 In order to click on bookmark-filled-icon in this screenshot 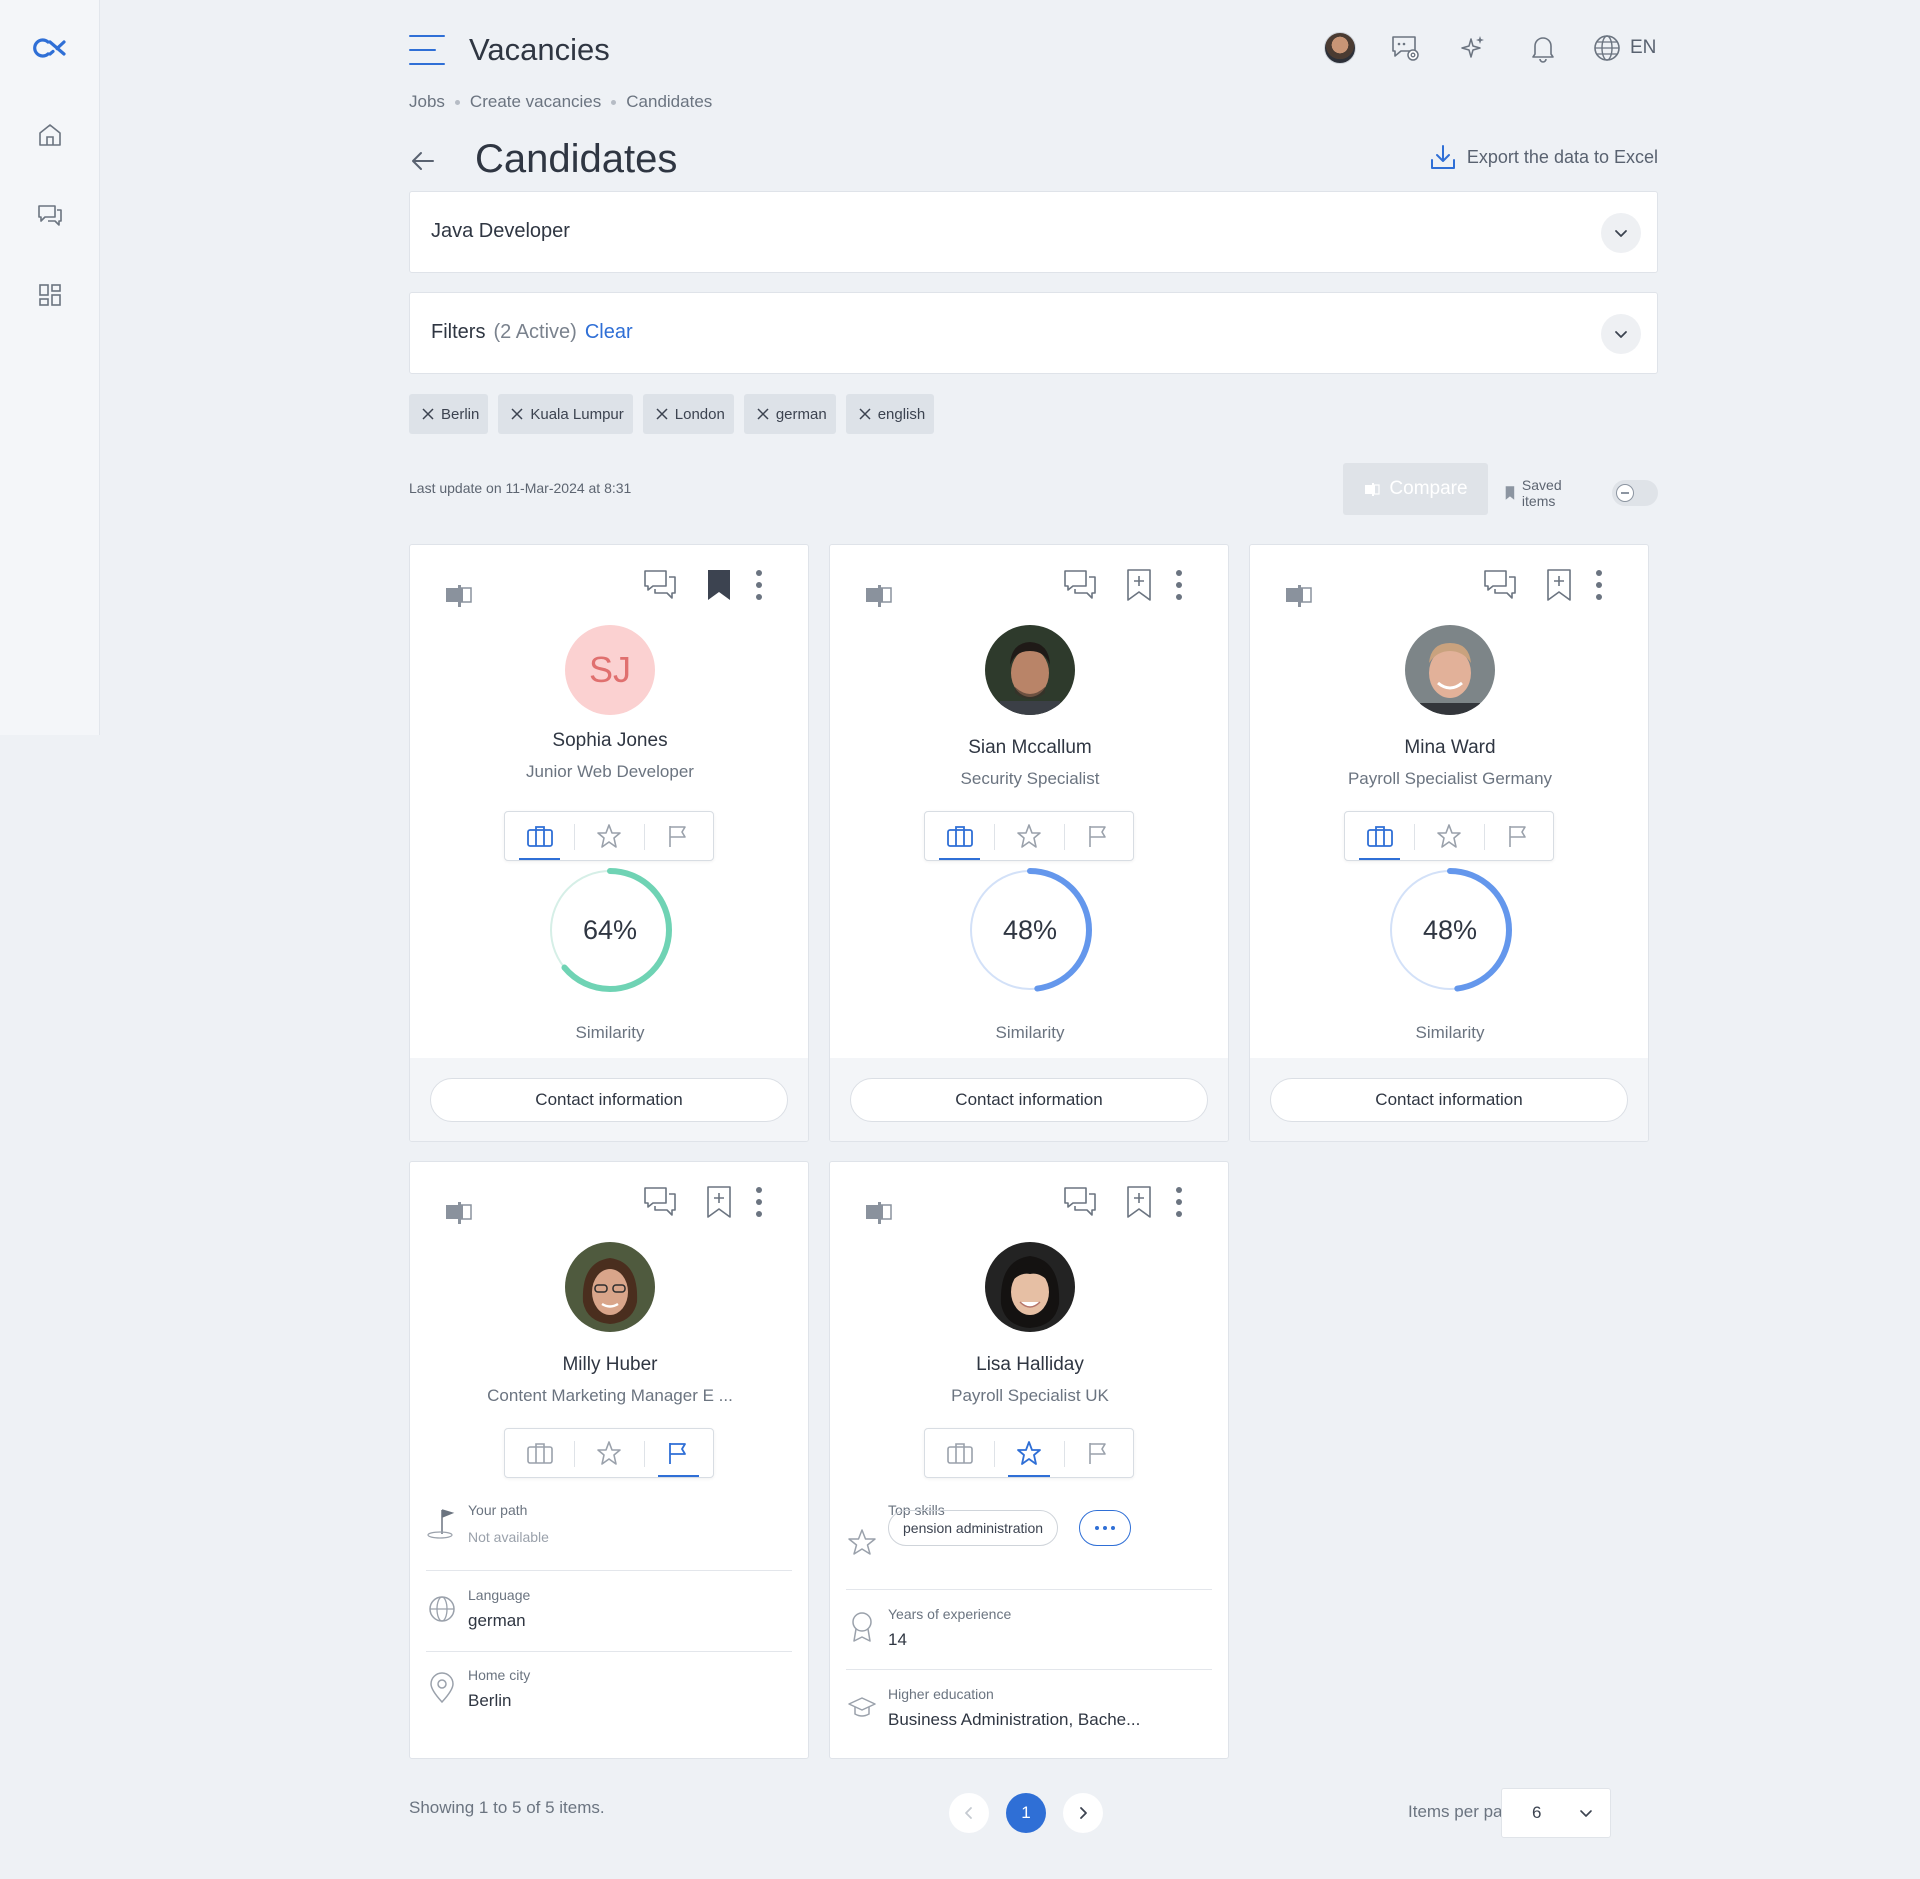, I will do `click(719, 585)`.